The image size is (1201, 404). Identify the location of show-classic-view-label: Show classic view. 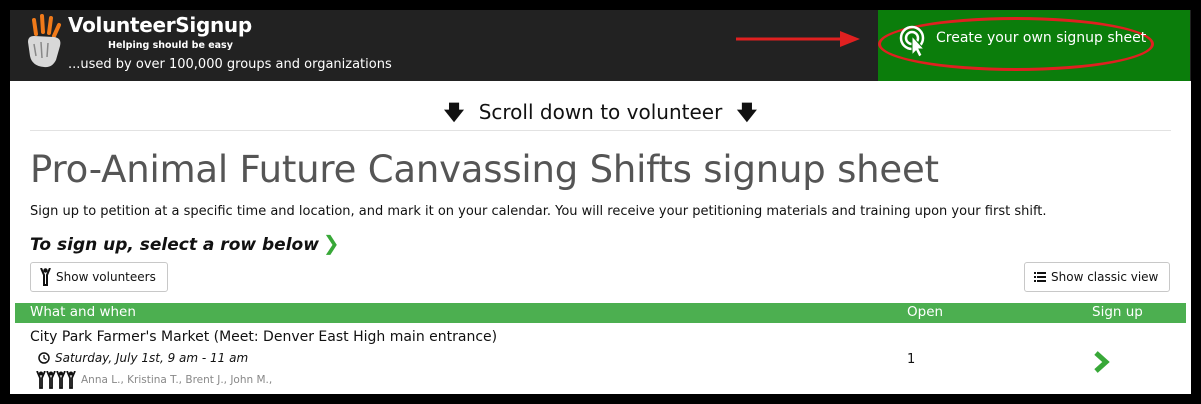
(1105, 277).